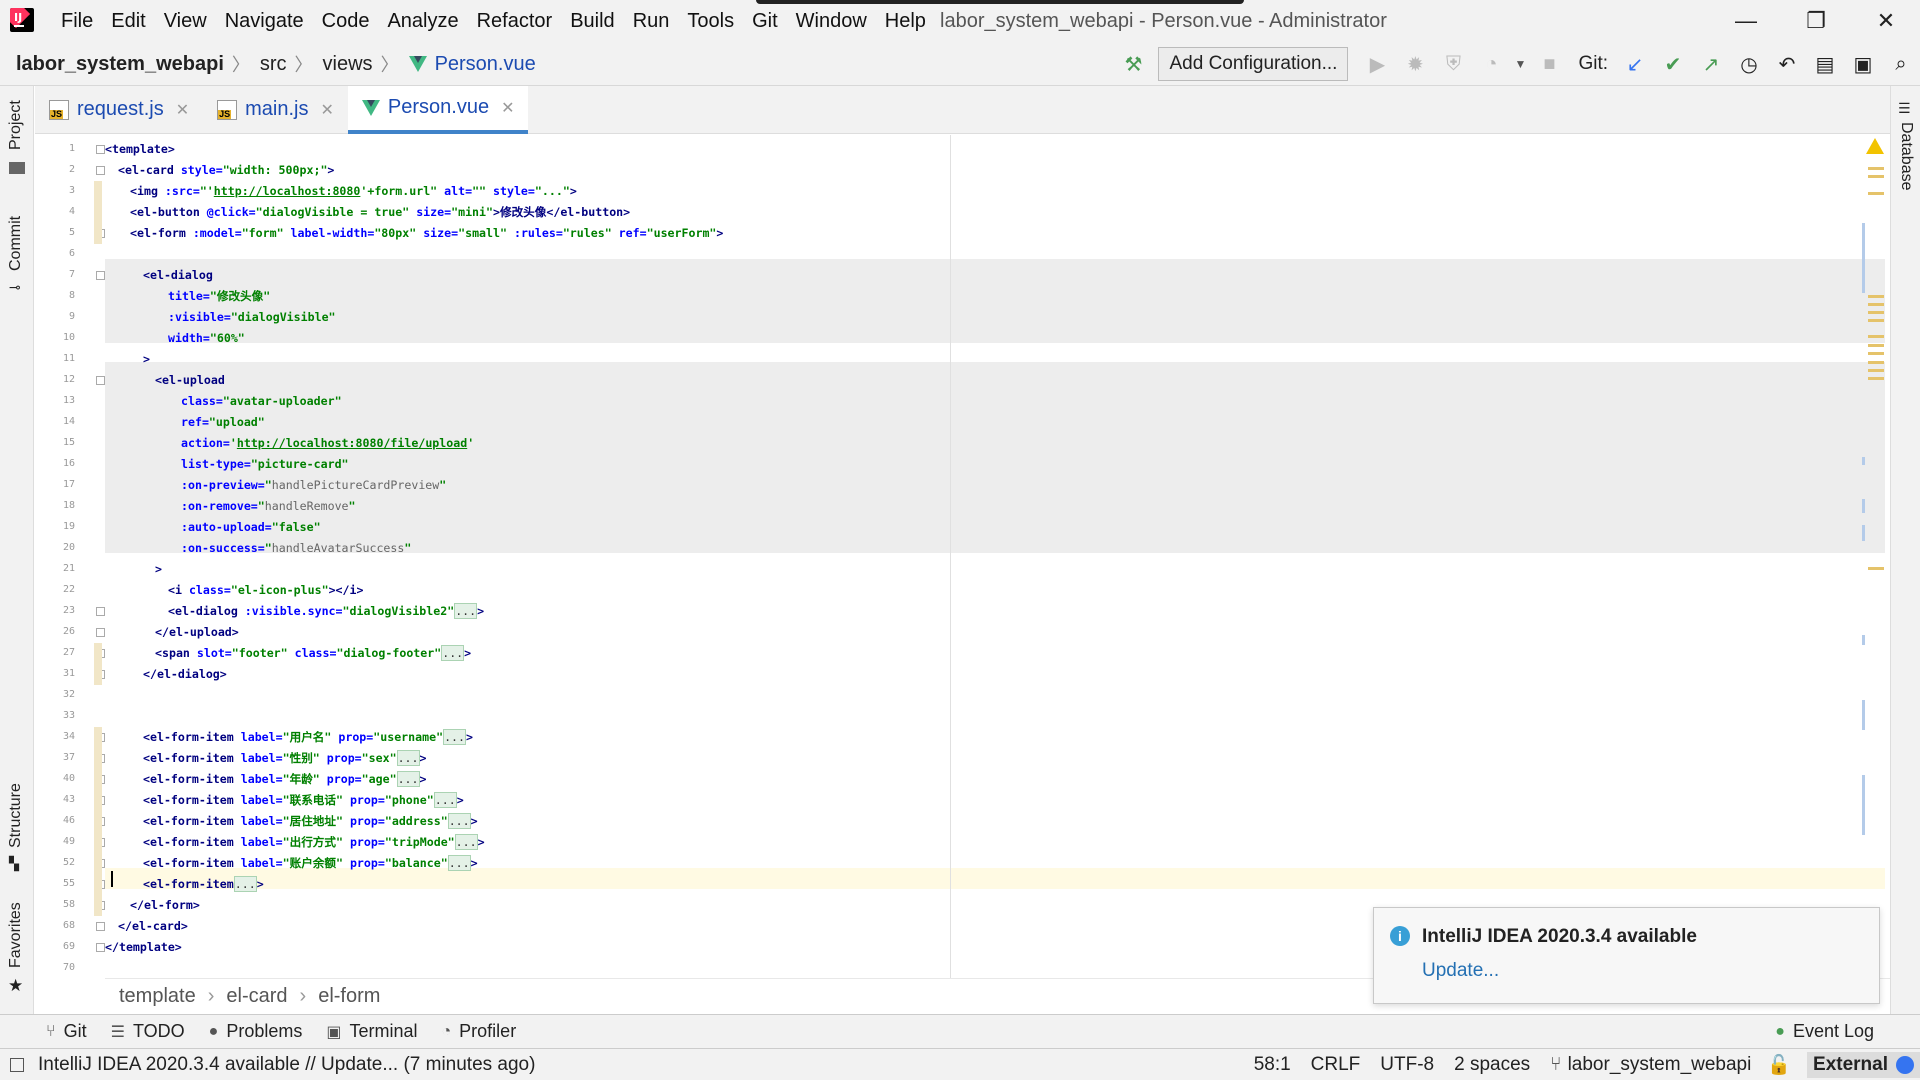 The width and height of the screenshot is (1920, 1080). I want to click on build-hammer-icon: ⚒, so click(1133, 64).